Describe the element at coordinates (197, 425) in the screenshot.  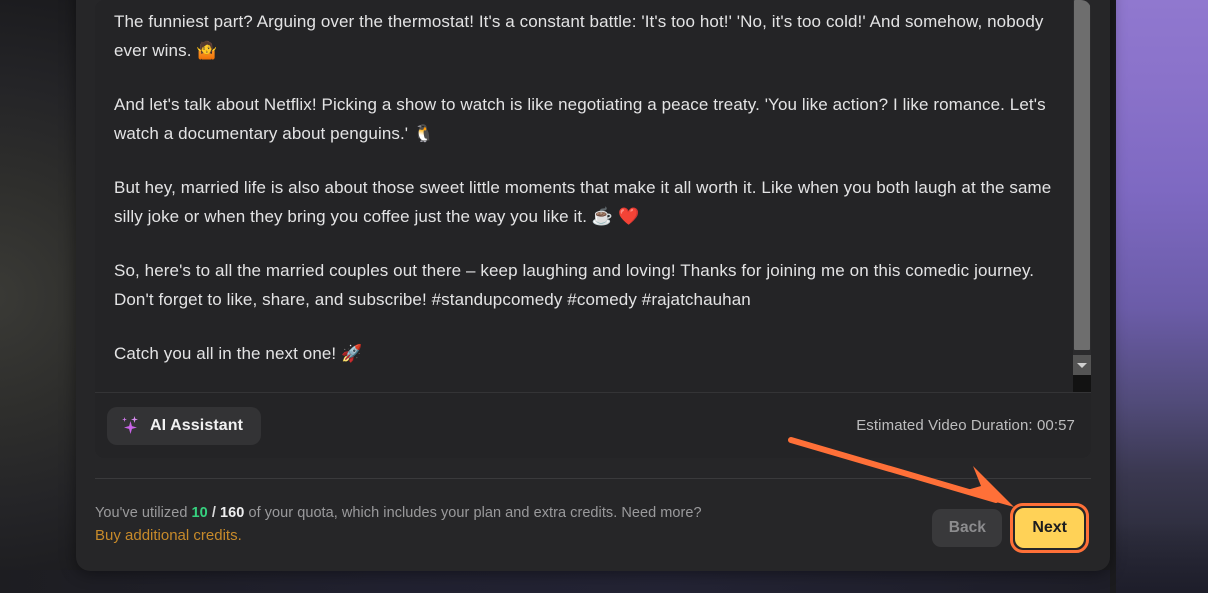
I see `ai-assistant-label: AI Assistant` at that location.